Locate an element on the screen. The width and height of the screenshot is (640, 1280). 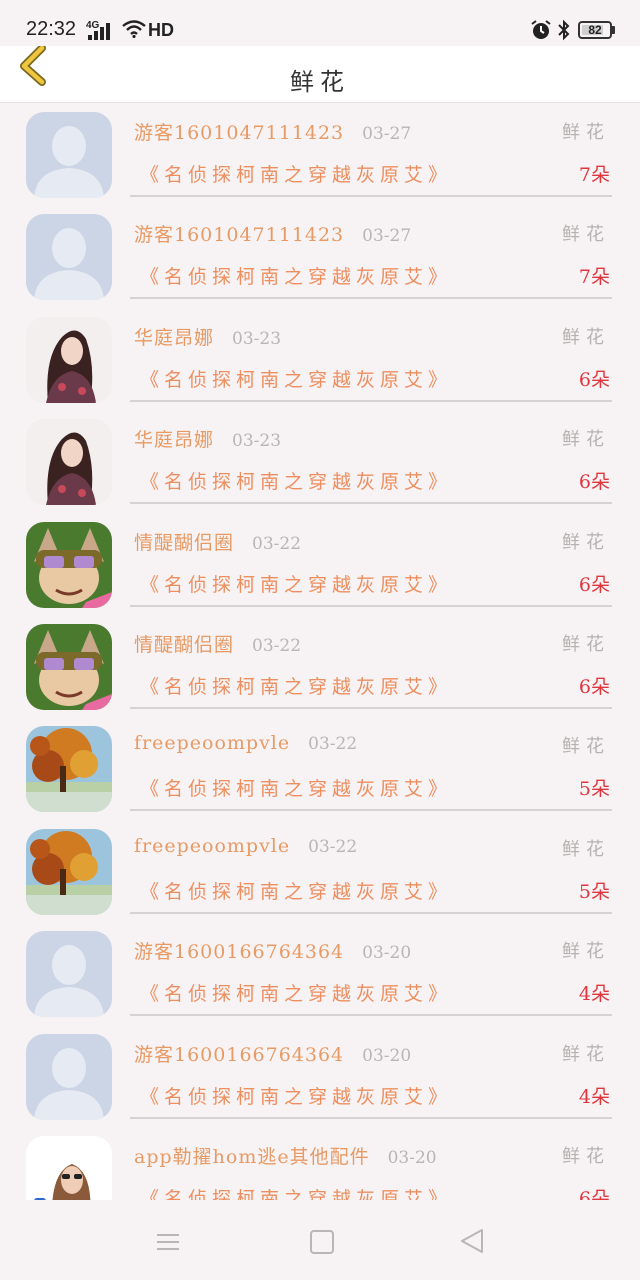
list-item: 游客1600166764364 03-20 鲜花《名侦探柯南之穿越灰原艾》 4朵 is located at coordinates (320, 1083).